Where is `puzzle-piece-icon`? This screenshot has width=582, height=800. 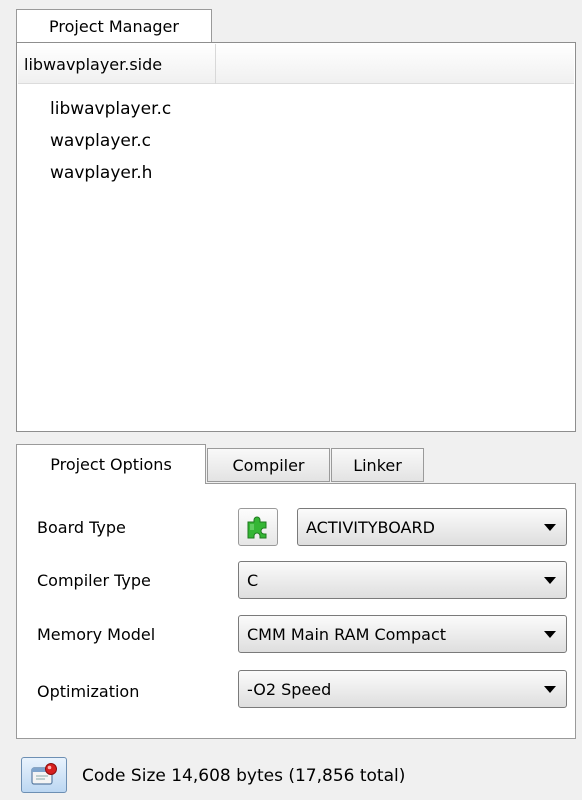
puzzle-piece-icon is located at coordinates (257, 527).